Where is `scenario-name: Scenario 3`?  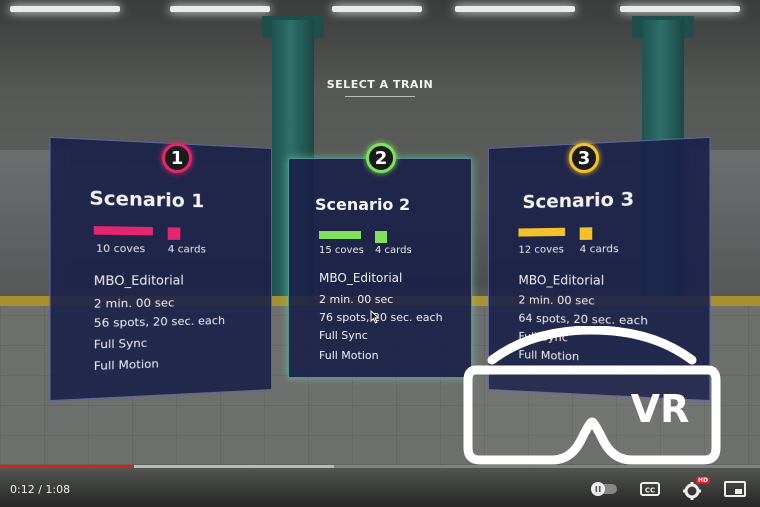
scenario-name: Scenario 3 is located at coordinates (578, 201).